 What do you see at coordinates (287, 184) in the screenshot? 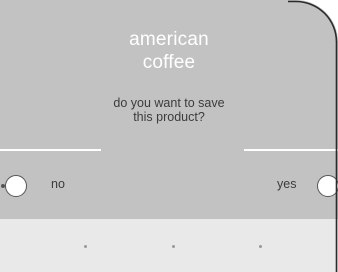
I see `yes-label: yes` at bounding box center [287, 184].